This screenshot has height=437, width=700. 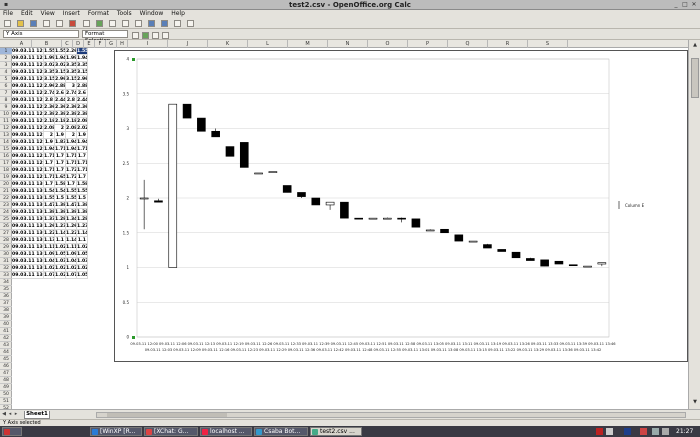 What do you see at coordinates (28, 233) in the screenshot?
I see `table-cell: 09.03.11 13:26` at bounding box center [28, 233].